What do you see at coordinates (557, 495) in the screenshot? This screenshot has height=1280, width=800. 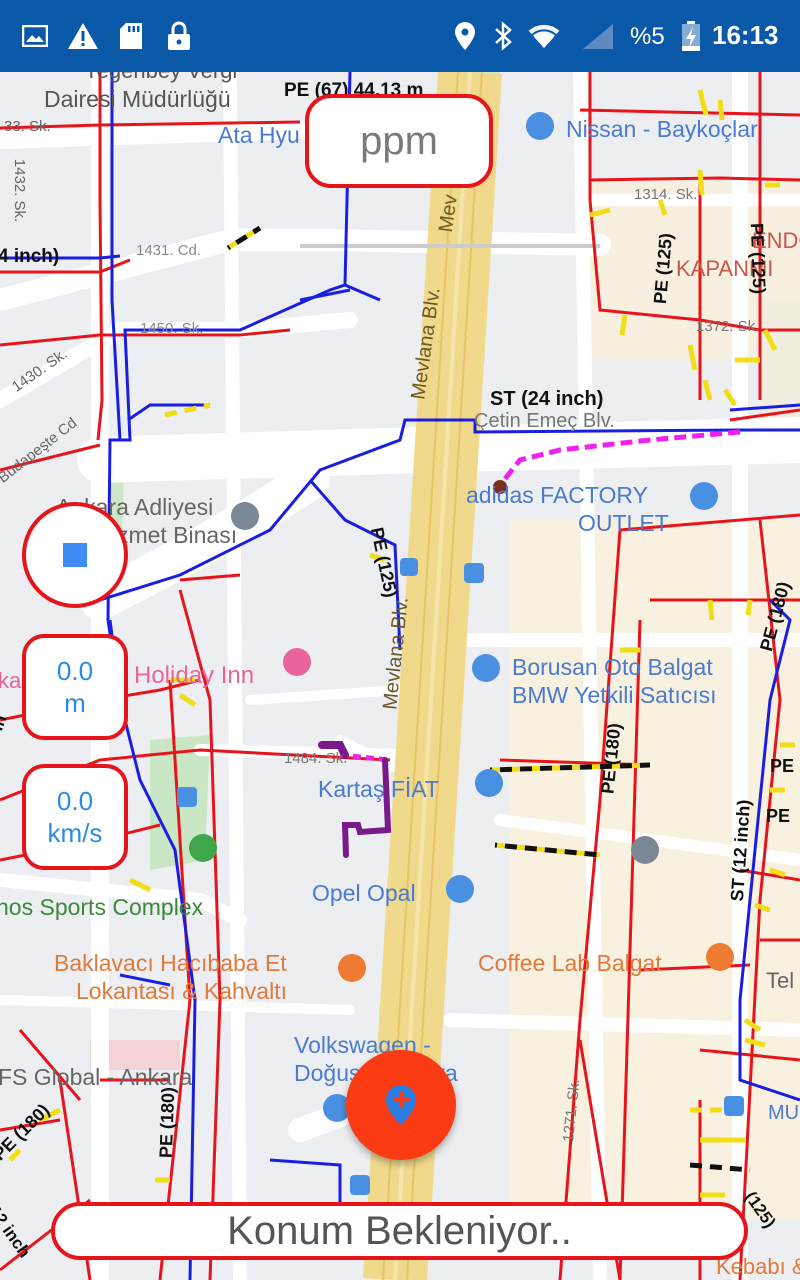 I see `map-label: adidas FACTORY` at bounding box center [557, 495].